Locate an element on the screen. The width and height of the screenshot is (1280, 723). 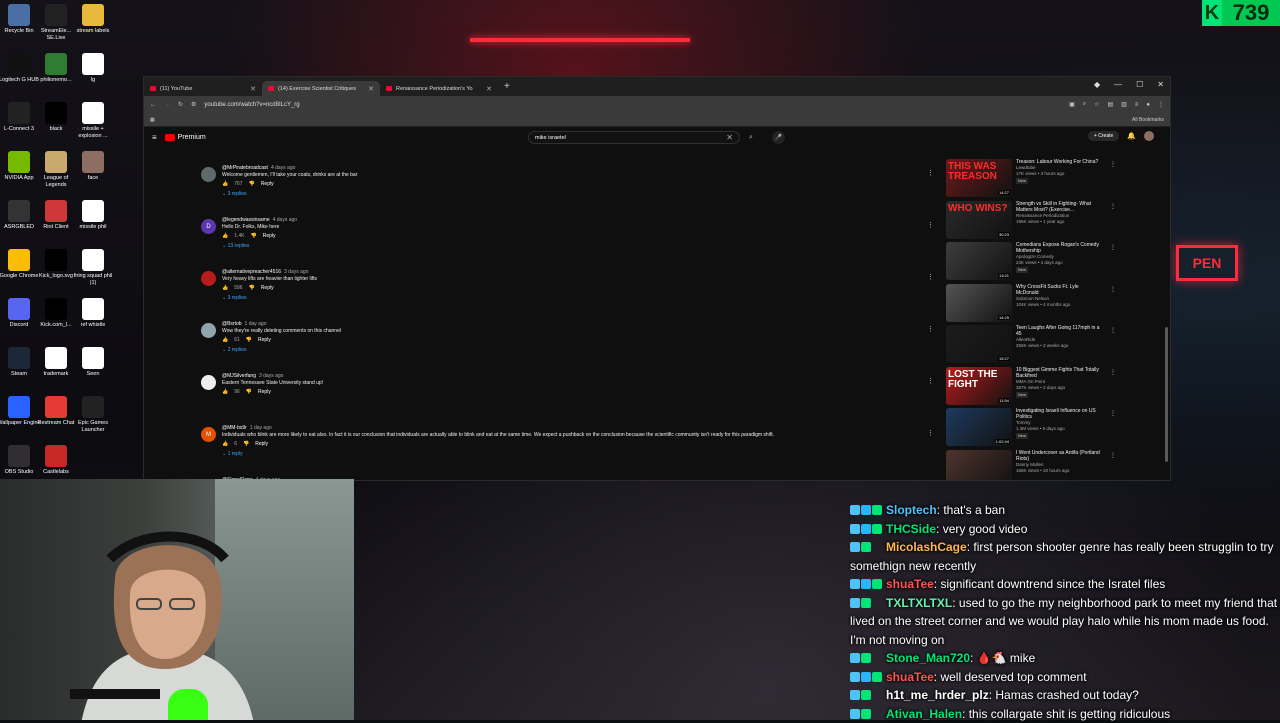
account-avatar is located at coordinates (1149, 136).